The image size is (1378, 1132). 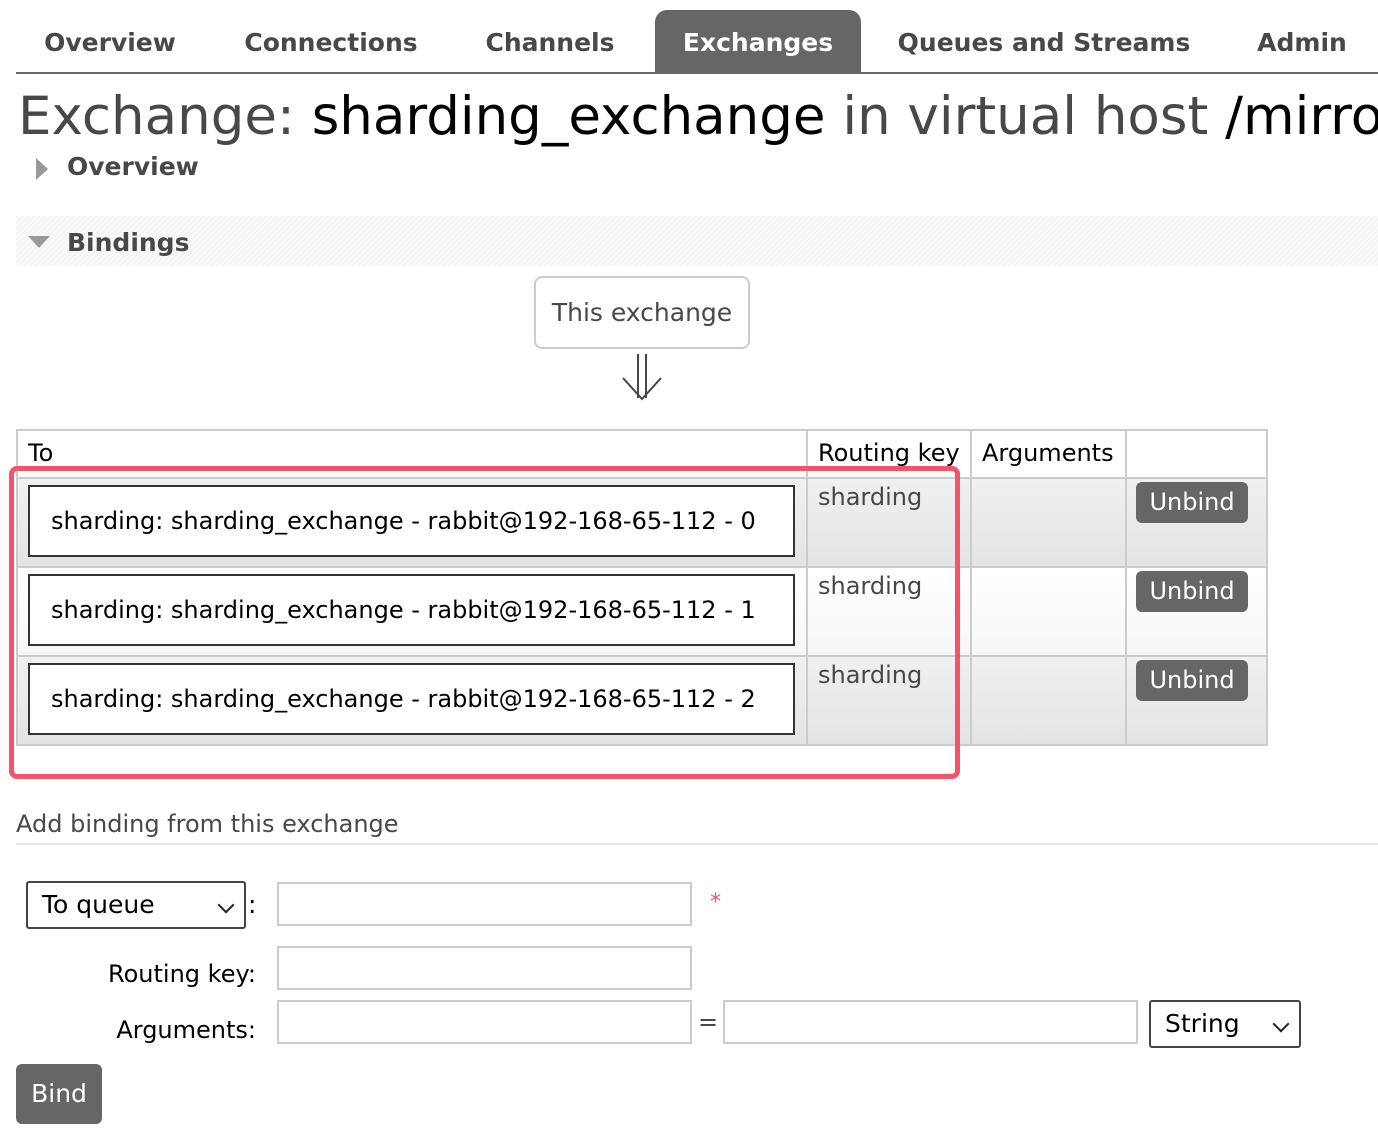 What do you see at coordinates (39, 242) in the screenshot?
I see `expanded-triangle-icon` at bounding box center [39, 242].